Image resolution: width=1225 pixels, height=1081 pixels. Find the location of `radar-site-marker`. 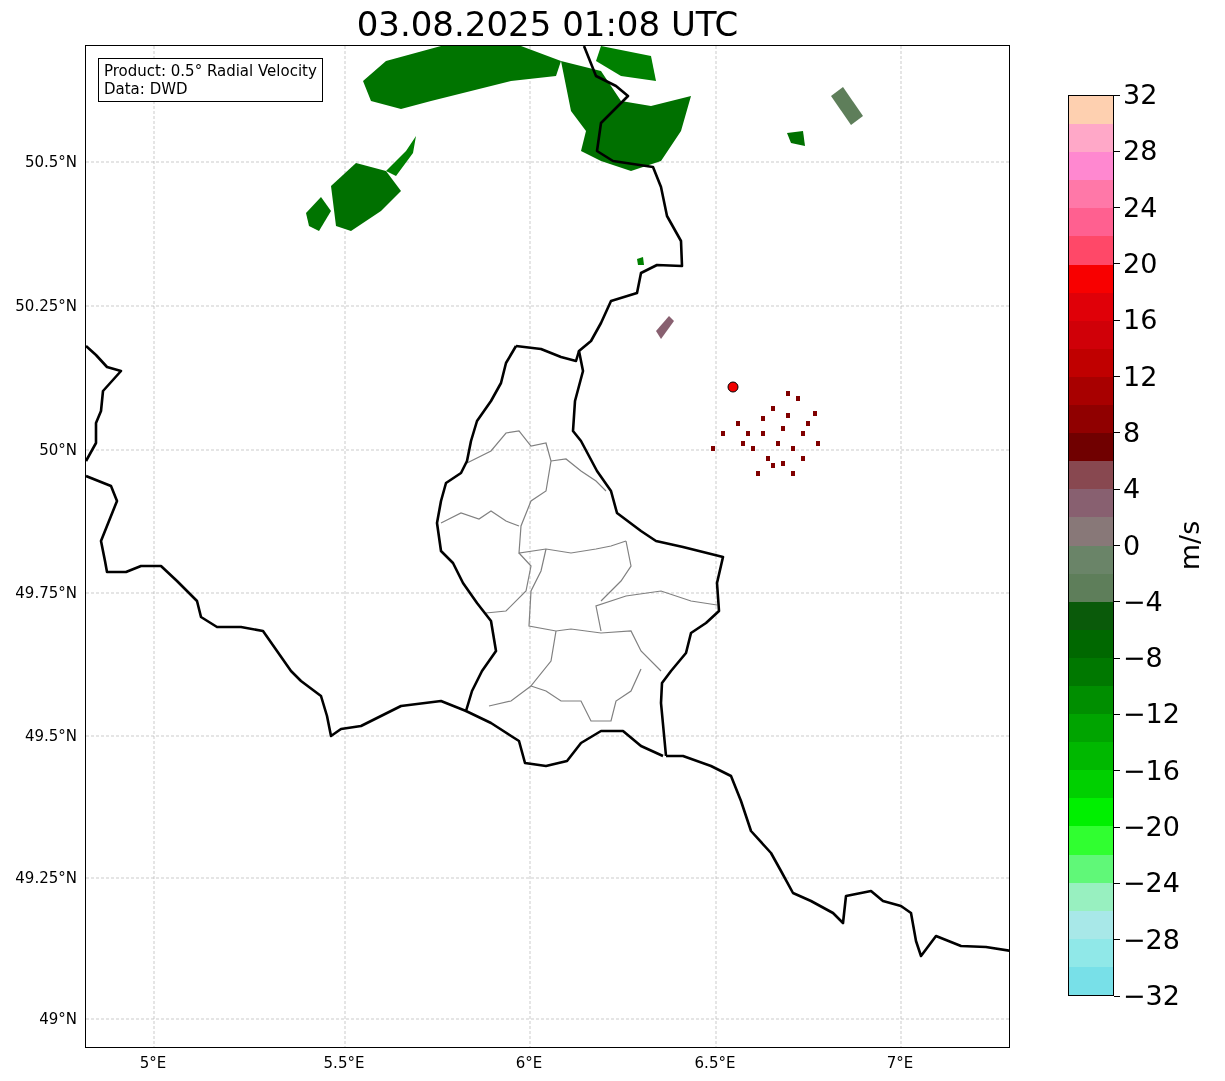

radar-site-marker is located at coordinates (733, 387).